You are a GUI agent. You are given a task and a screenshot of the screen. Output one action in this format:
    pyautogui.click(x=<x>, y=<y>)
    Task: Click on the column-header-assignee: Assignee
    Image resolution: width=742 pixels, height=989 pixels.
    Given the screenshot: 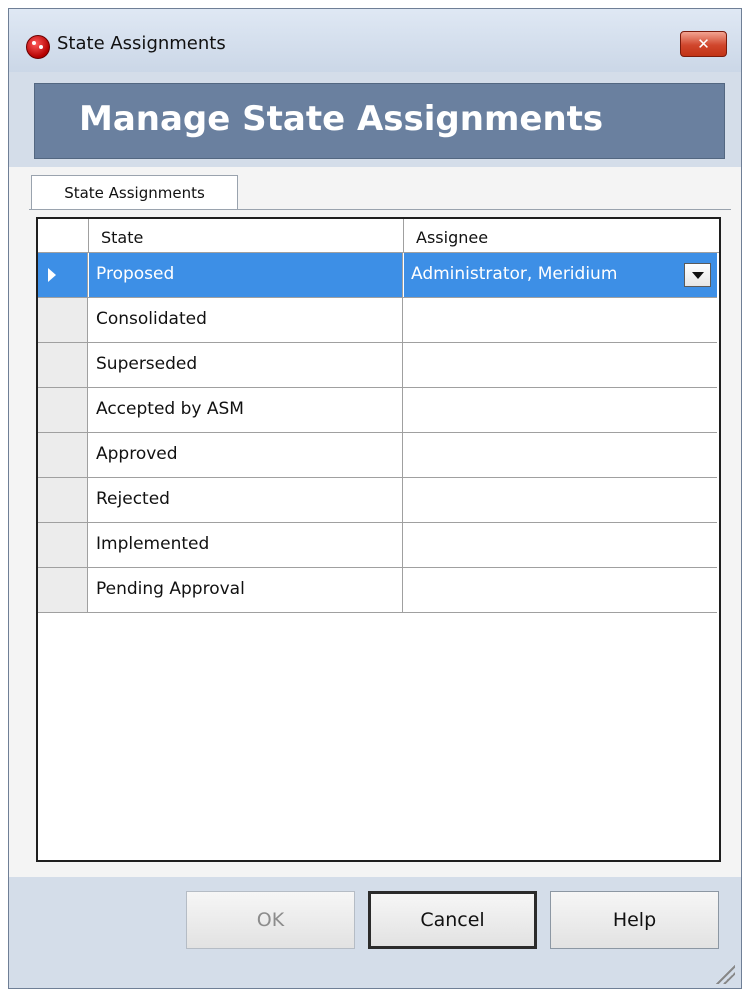 What is the action you would take?
    pyautogui.click(x=560, y=235)
    